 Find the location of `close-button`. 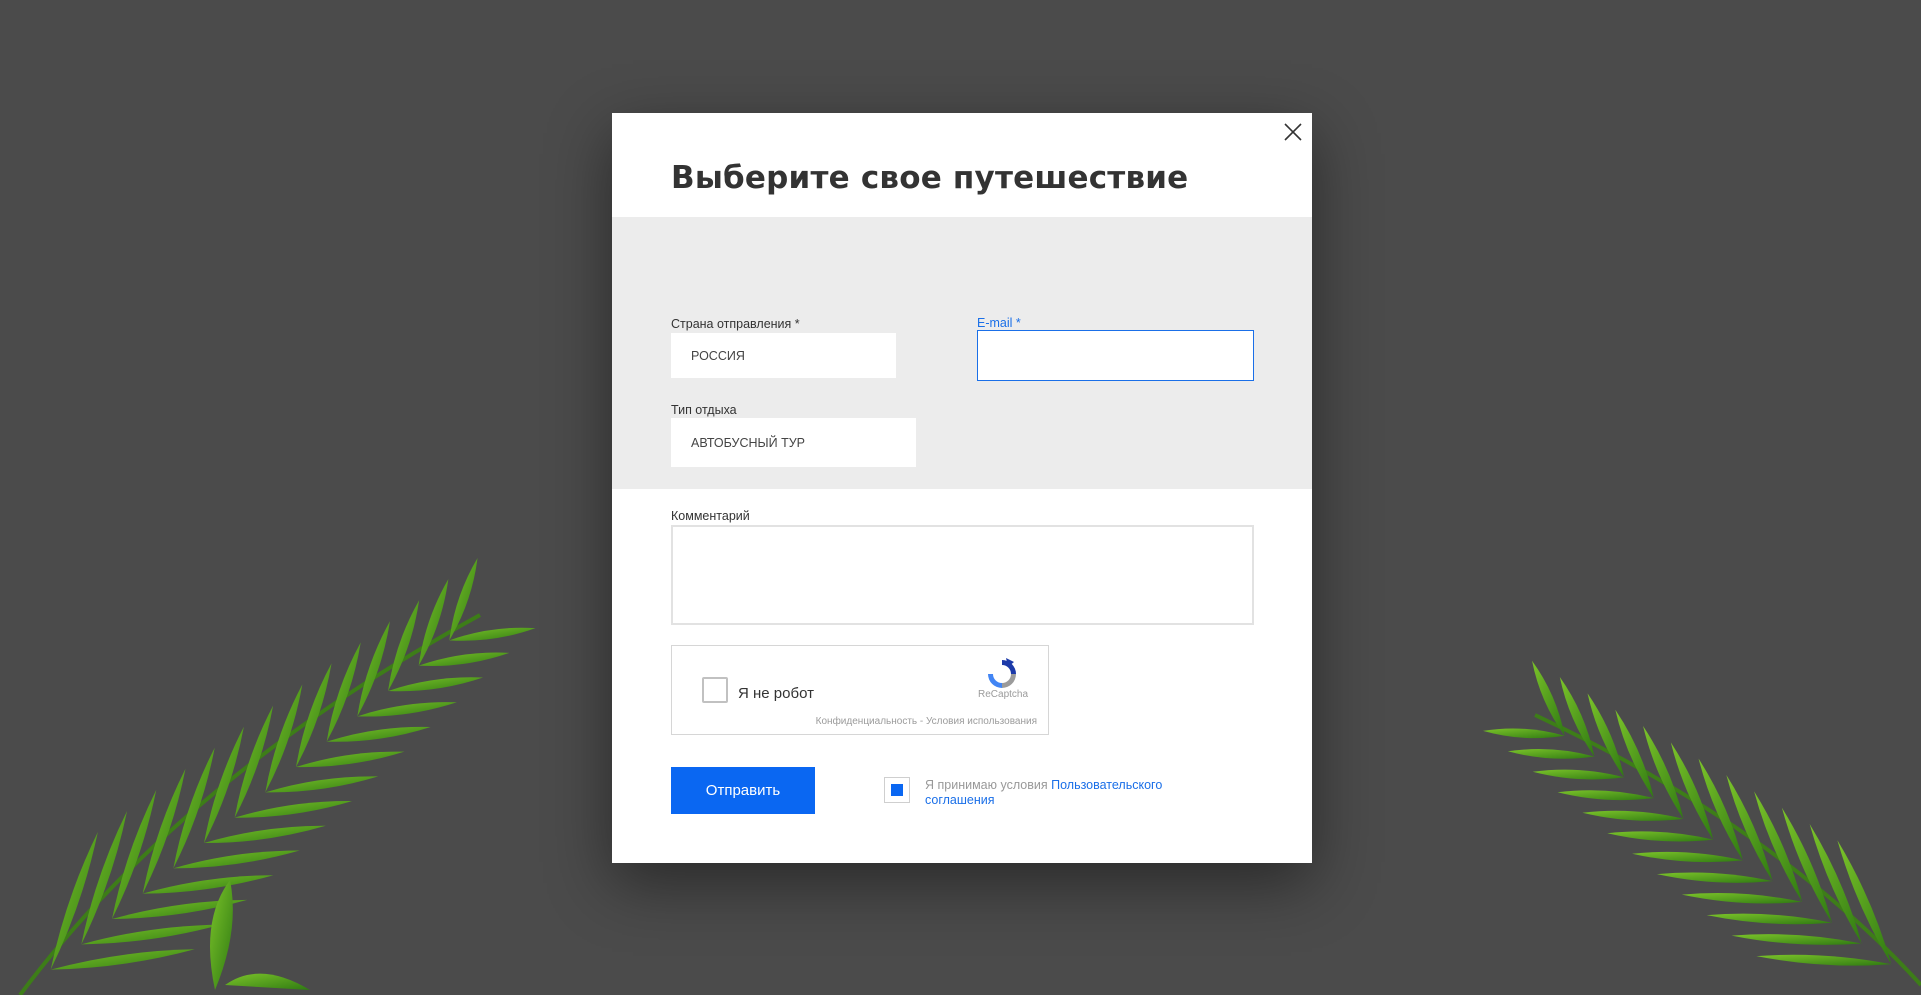

close-button is located at coordinates (1293, 132).